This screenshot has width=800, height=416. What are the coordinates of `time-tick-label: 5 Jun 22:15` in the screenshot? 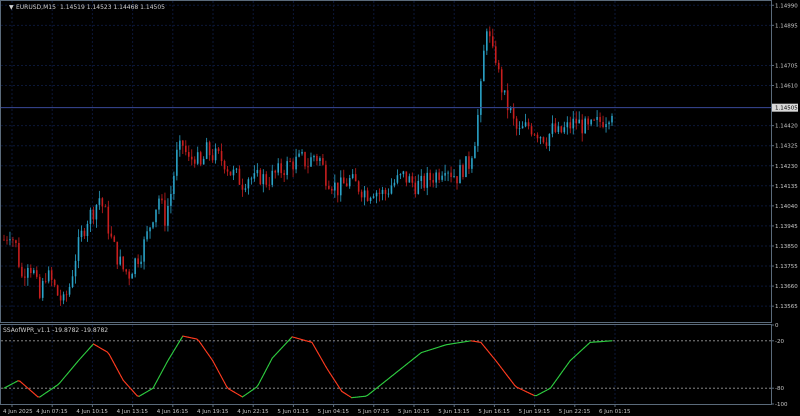 It's located at (575, 412).